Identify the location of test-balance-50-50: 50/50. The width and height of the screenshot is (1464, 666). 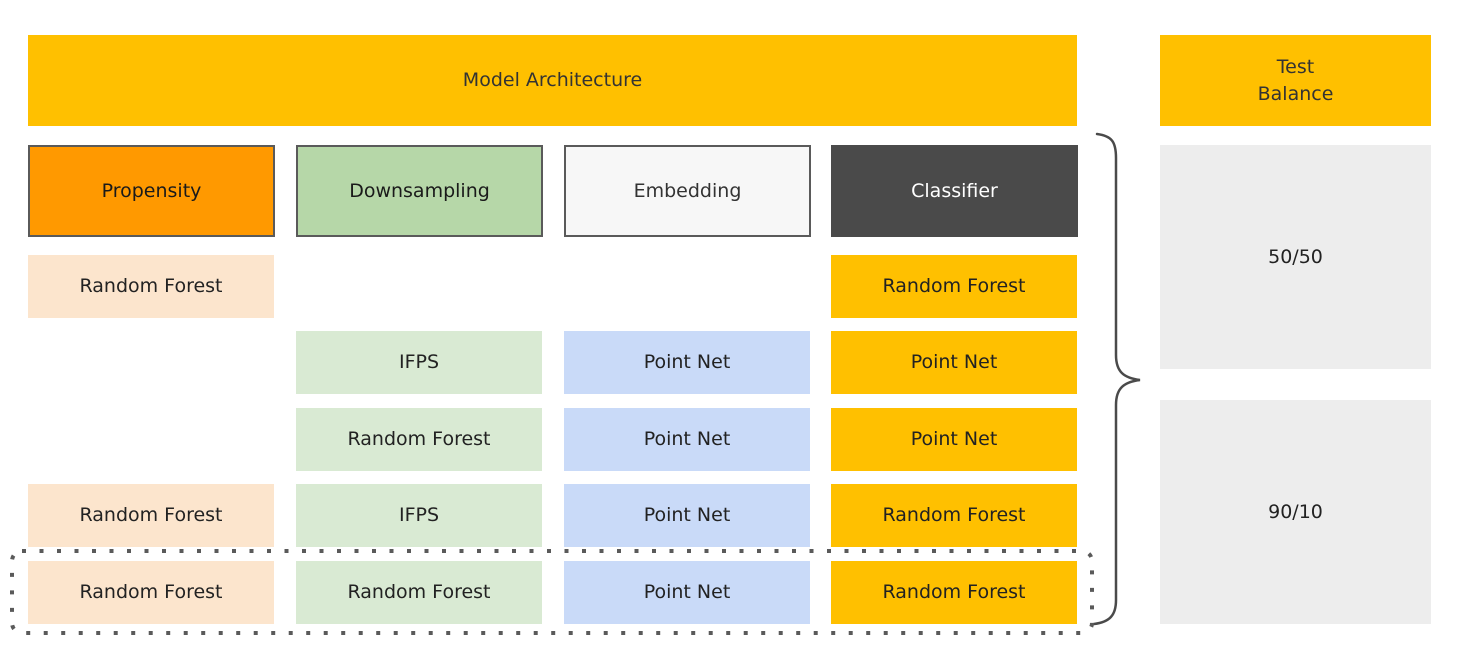
(1295, 257).